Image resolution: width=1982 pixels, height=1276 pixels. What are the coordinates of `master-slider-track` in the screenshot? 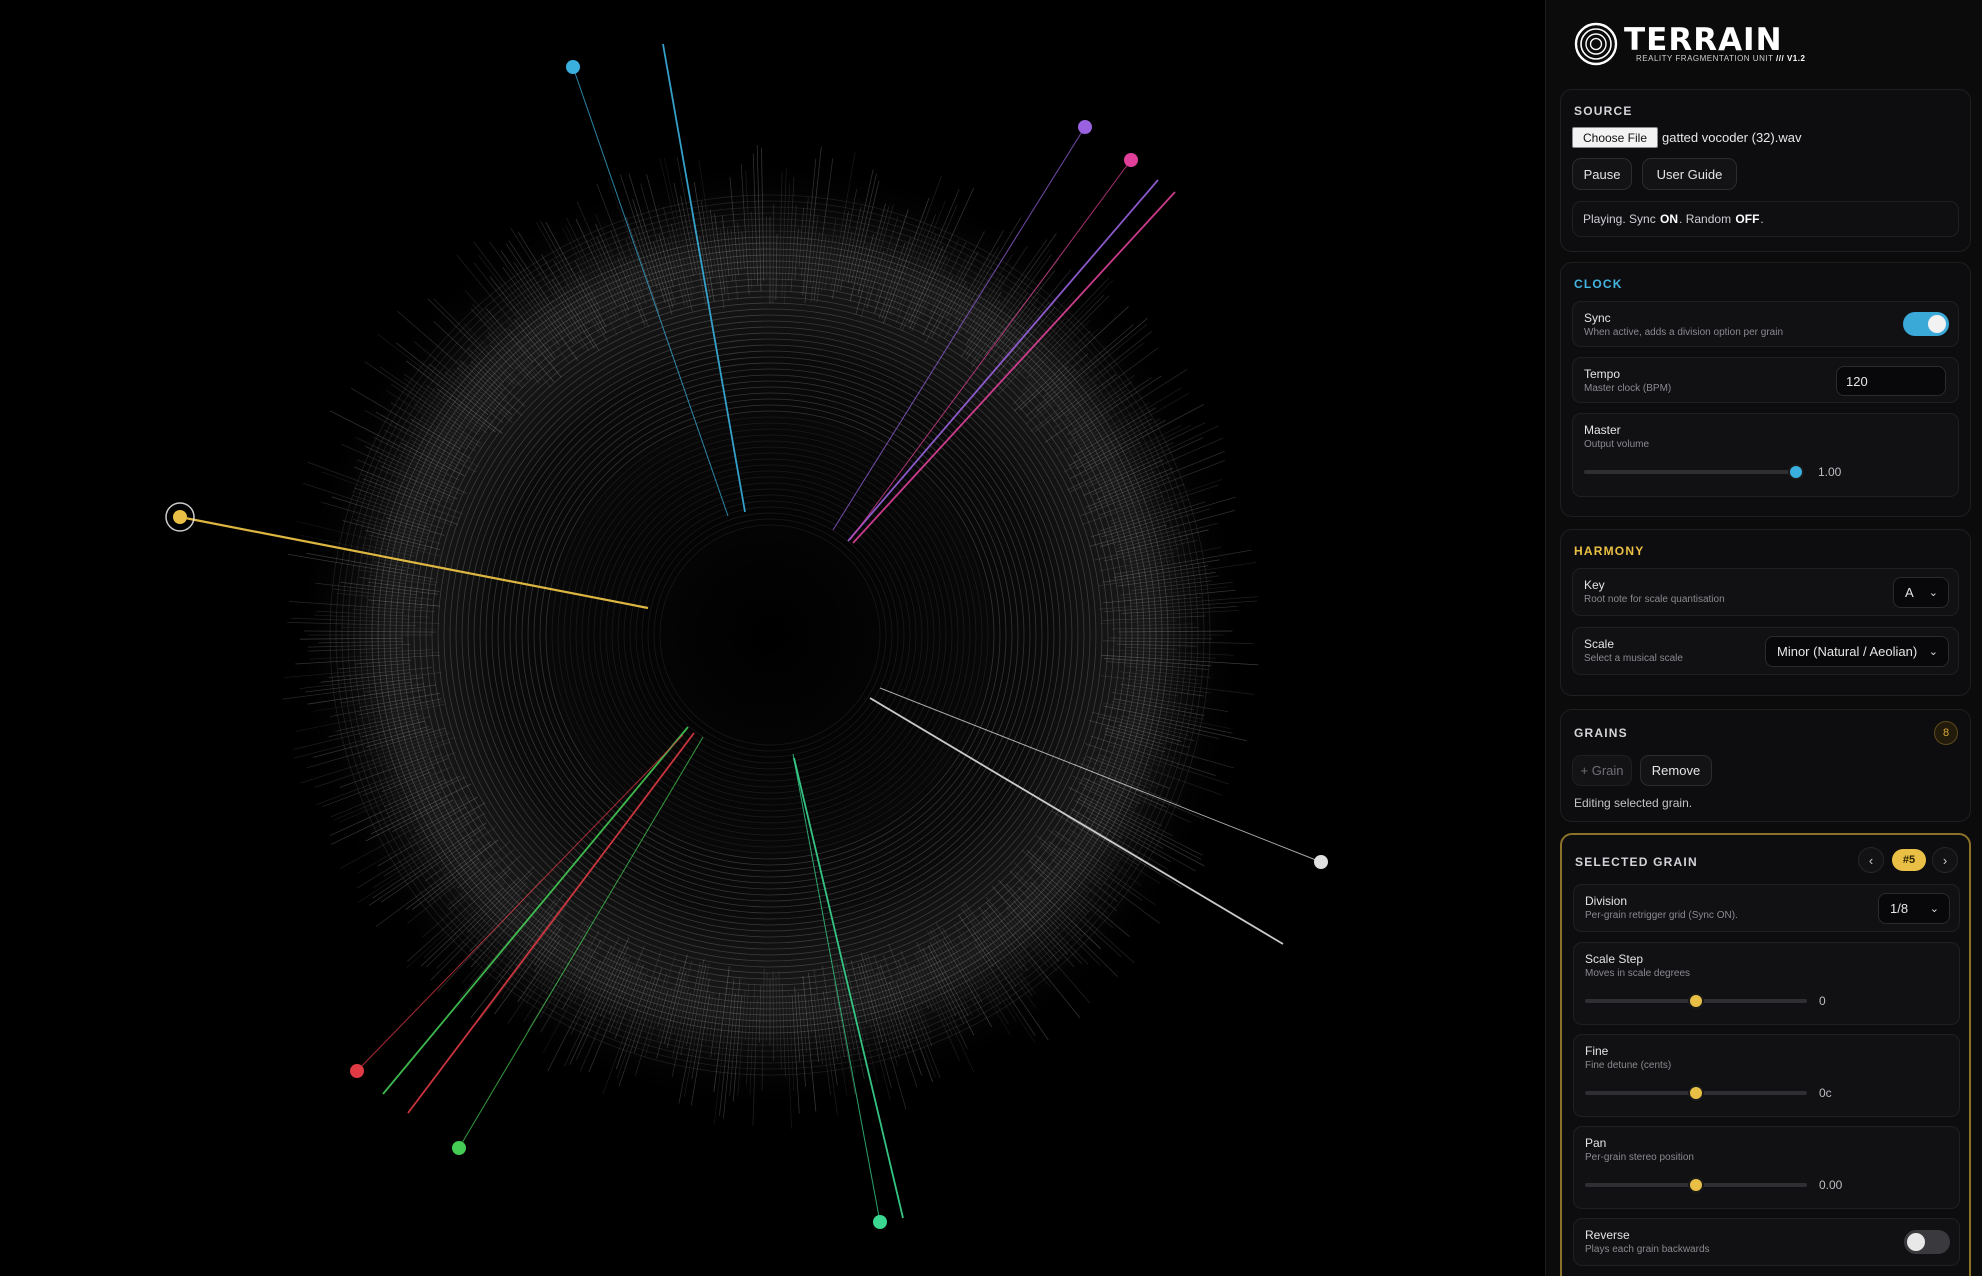 It's located at (1690, 472).